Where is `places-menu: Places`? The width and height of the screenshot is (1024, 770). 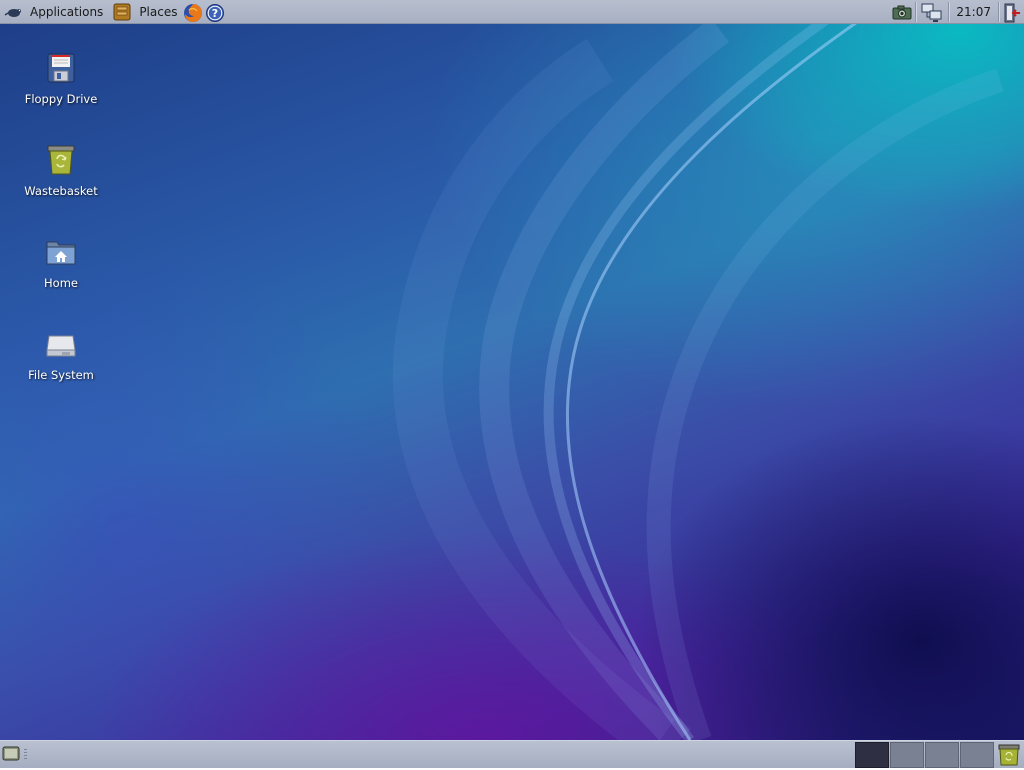
places-menu: Places is located at coordinates (145, 12).